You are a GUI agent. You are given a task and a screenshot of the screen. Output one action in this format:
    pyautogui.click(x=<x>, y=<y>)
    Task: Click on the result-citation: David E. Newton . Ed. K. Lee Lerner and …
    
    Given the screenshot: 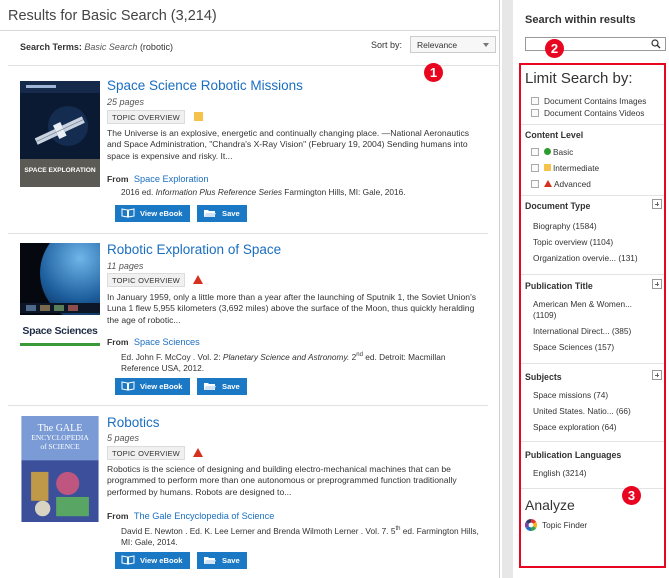 What is the action you would take?
    pyautogui.click(x=302, y=536)
    